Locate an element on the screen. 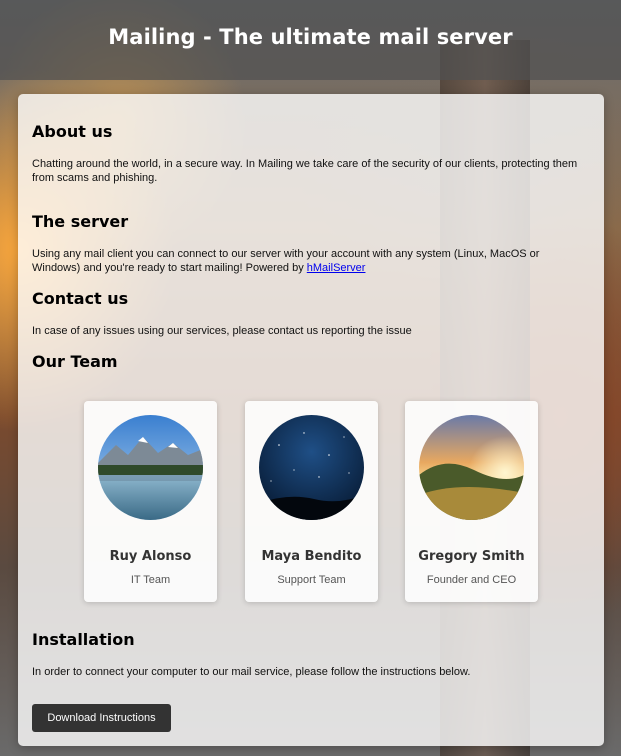 Image resolution: width=621 pixels, height=756 pixels. team-member-card: Maya Bendito Support Team is located at coordinates (311, 501).